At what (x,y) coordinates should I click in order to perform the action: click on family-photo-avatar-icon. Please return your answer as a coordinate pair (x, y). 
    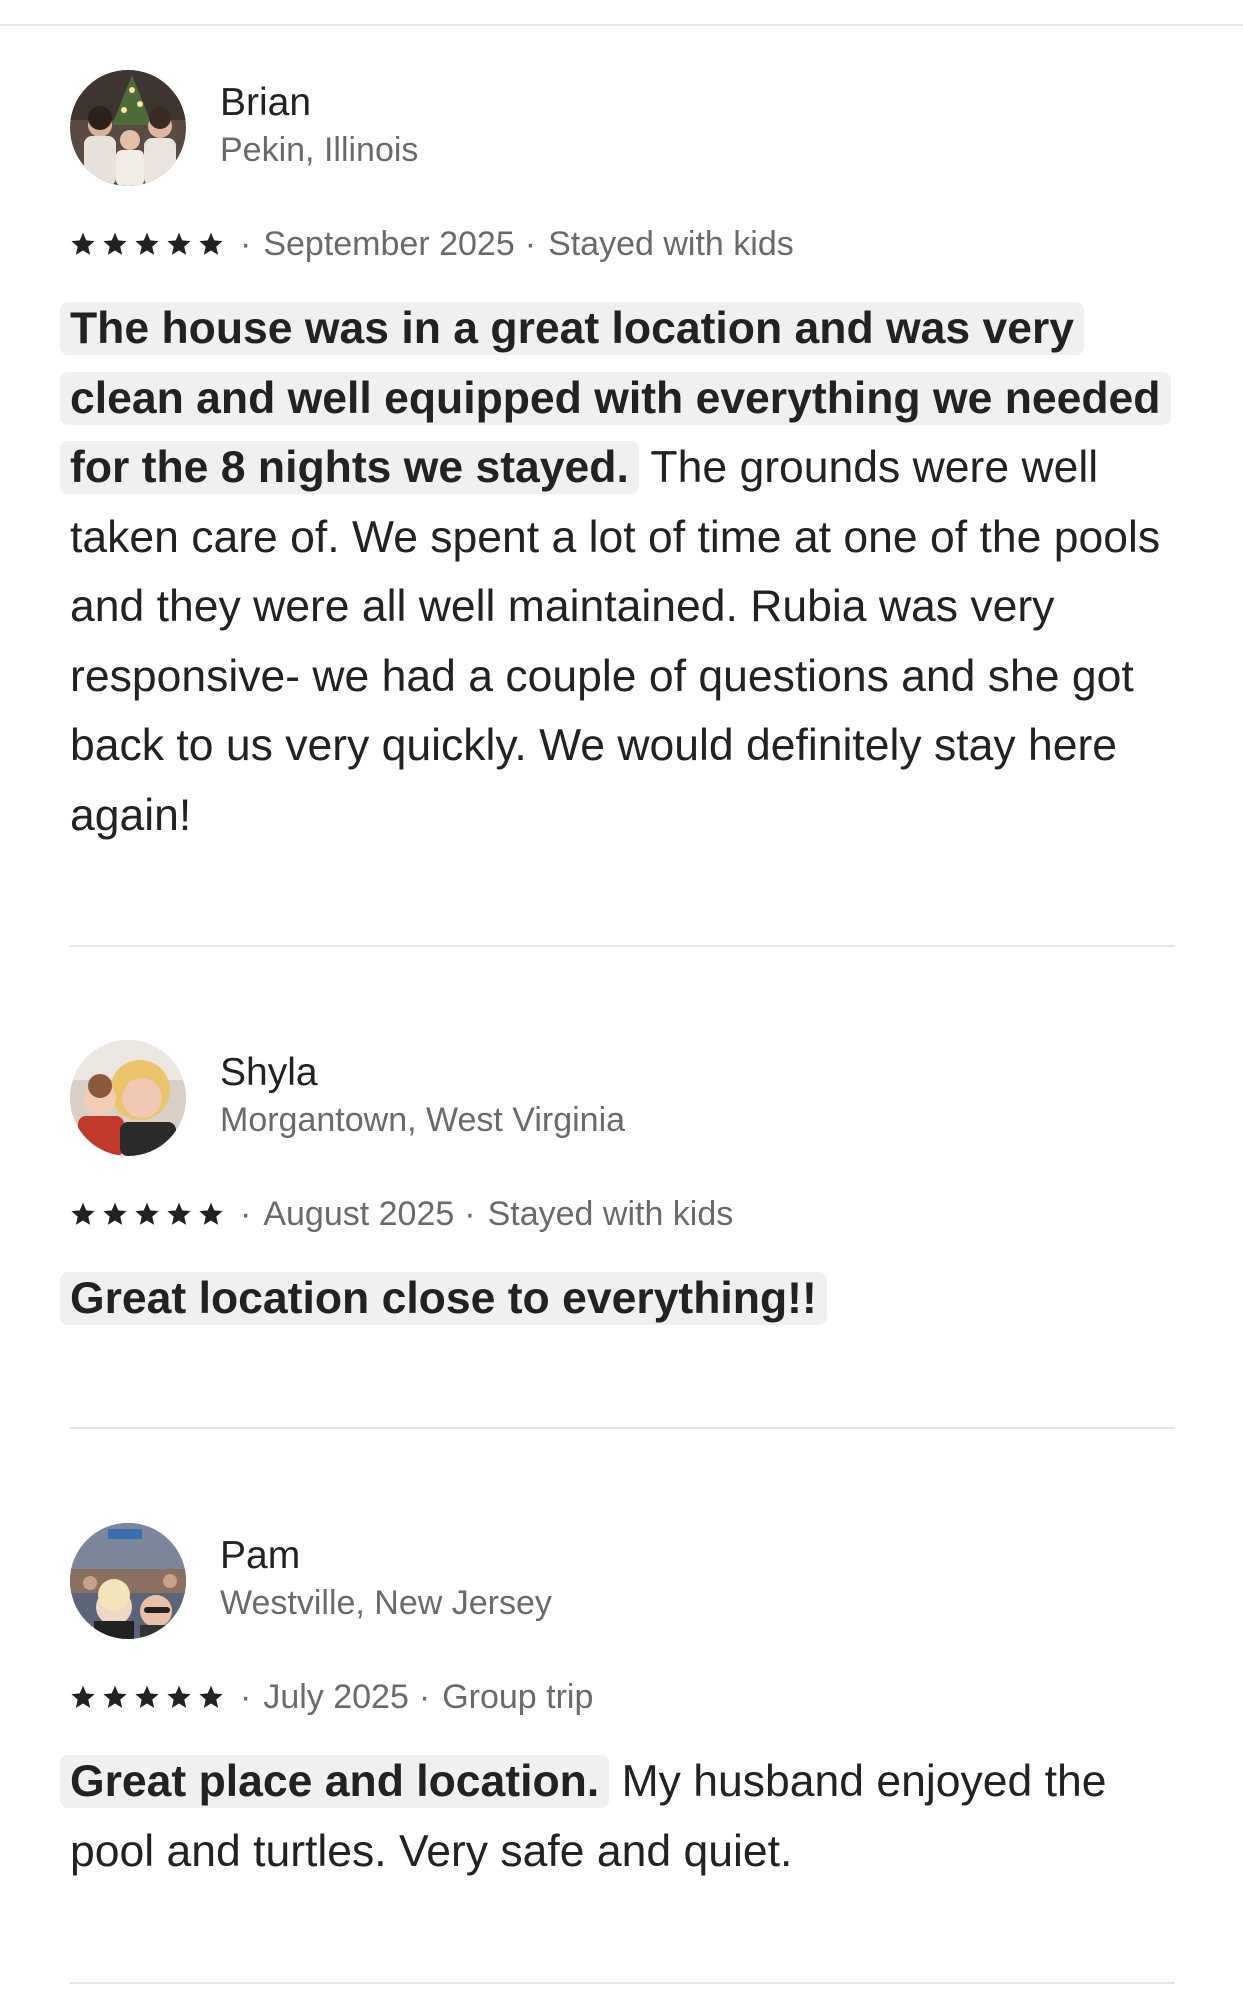
    Looking at the image, I should click on (128, 128).